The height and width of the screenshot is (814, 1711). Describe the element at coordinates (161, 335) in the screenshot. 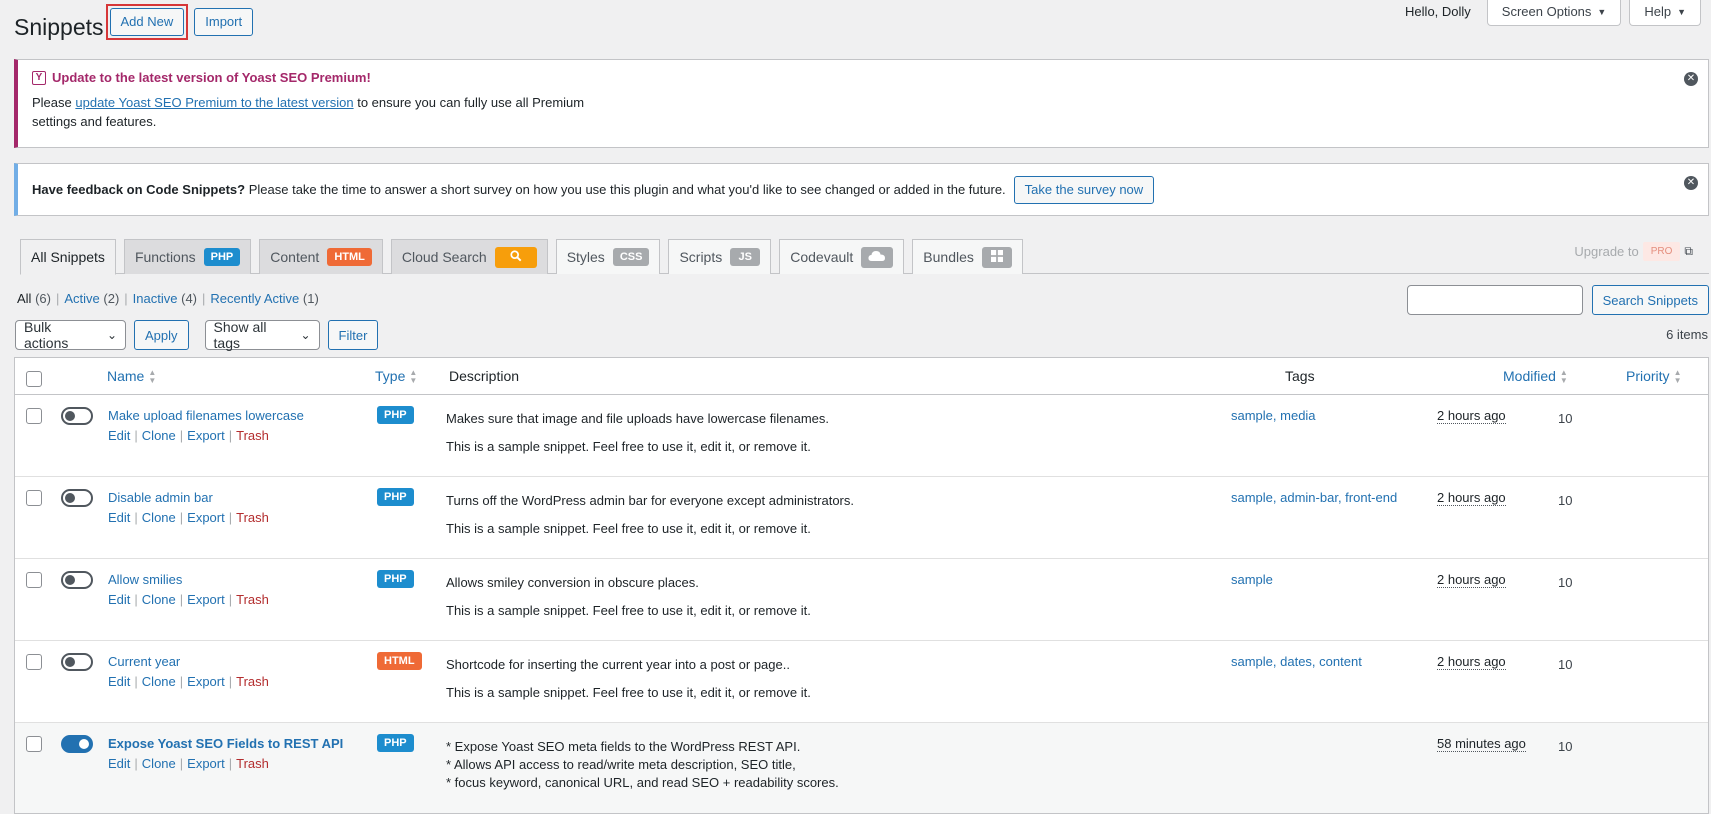

I see `apply-button: Apply` at that location.